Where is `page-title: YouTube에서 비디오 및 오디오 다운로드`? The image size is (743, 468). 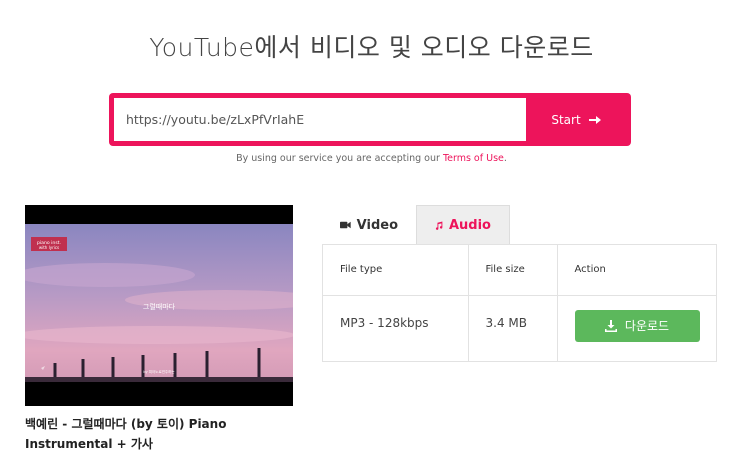
page-title: YouTube에서 비디오 및 오디오 다운로드 is located at coordinates (371, 47).